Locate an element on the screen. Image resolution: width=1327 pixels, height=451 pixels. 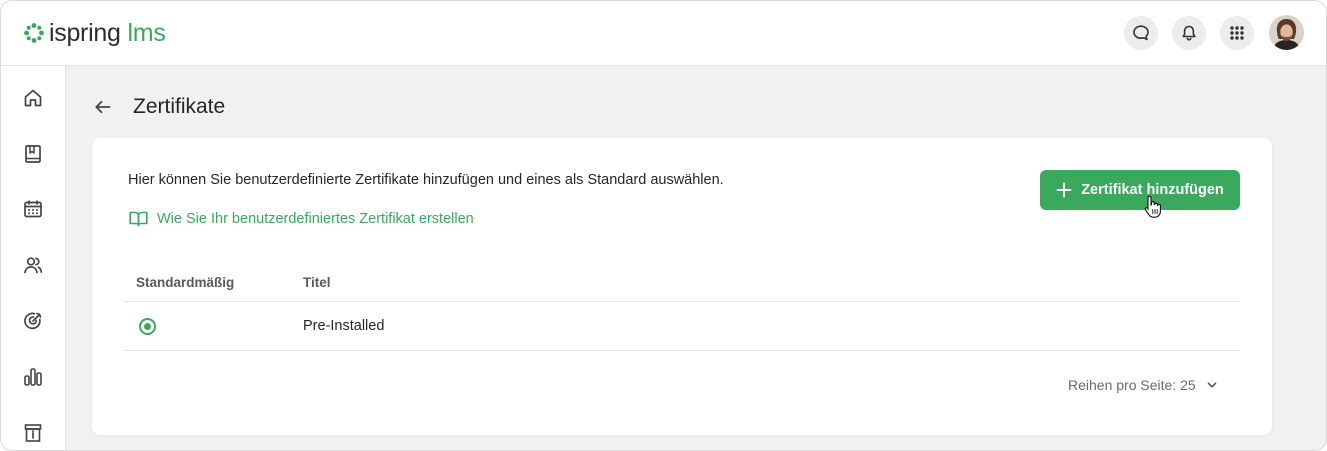
row-title: Pre-Installed is located at coordinates (344, 326).